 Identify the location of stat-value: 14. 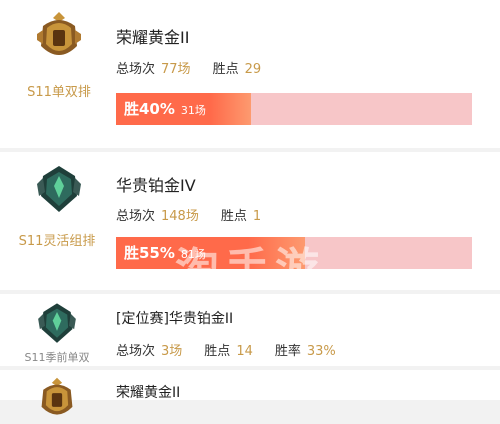
(244, 351).